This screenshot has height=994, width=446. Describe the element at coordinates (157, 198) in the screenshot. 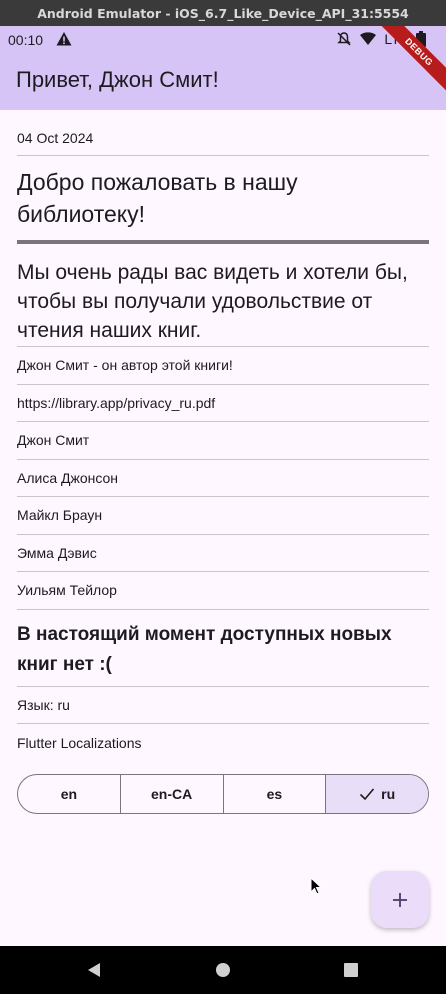

I see `welcome-heading: Добро пожаловать в нашу библиотеку!` at that location.